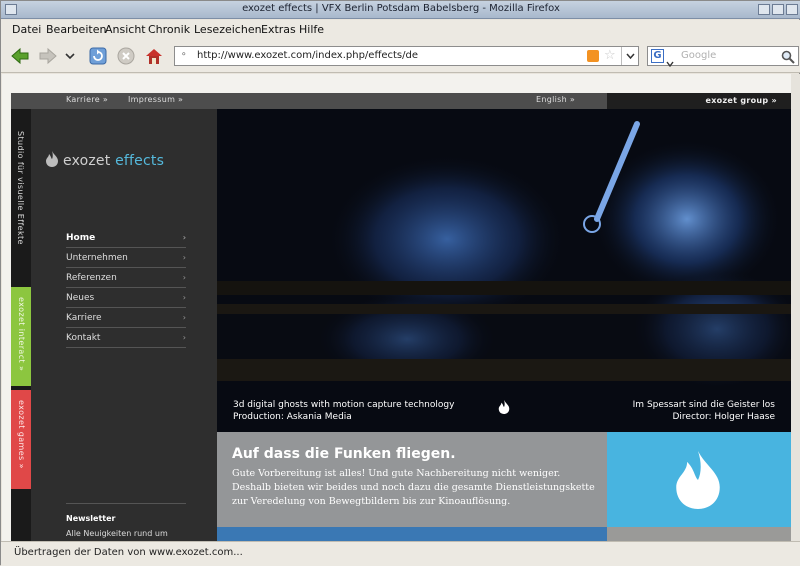  I want to click on logo-accent: effects, so click(140, 161).